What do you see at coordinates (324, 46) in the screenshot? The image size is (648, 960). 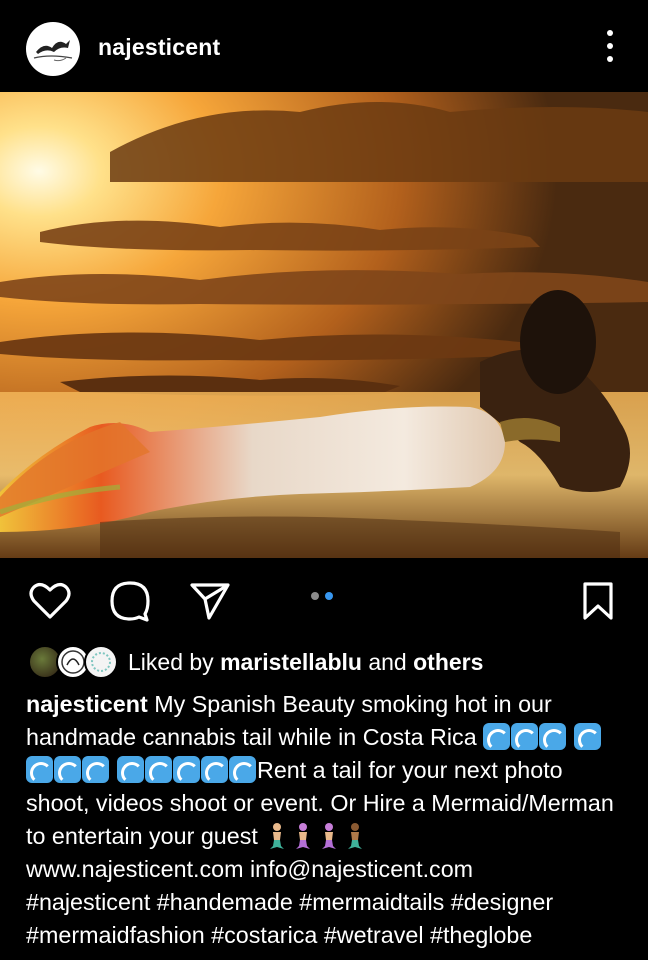 I see `post-header: najesticent` at bounding box center [324, 46].